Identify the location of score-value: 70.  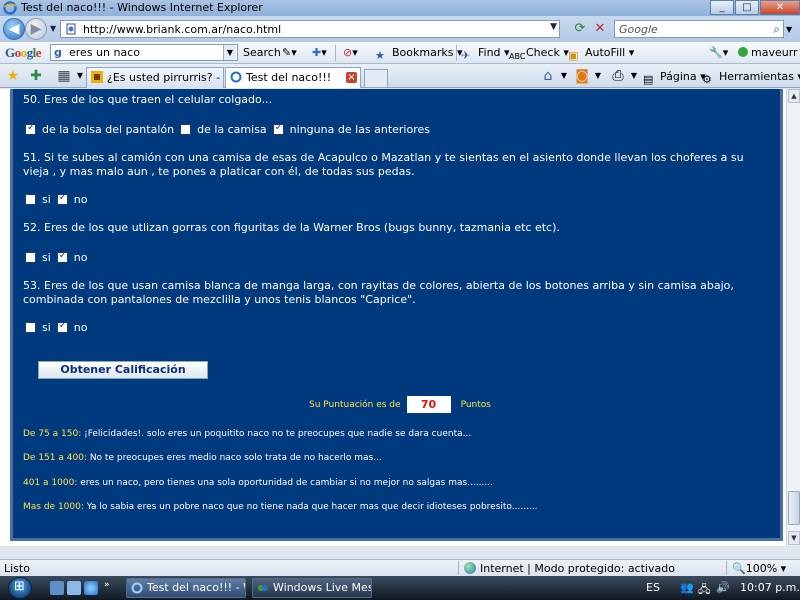
(428, 404).